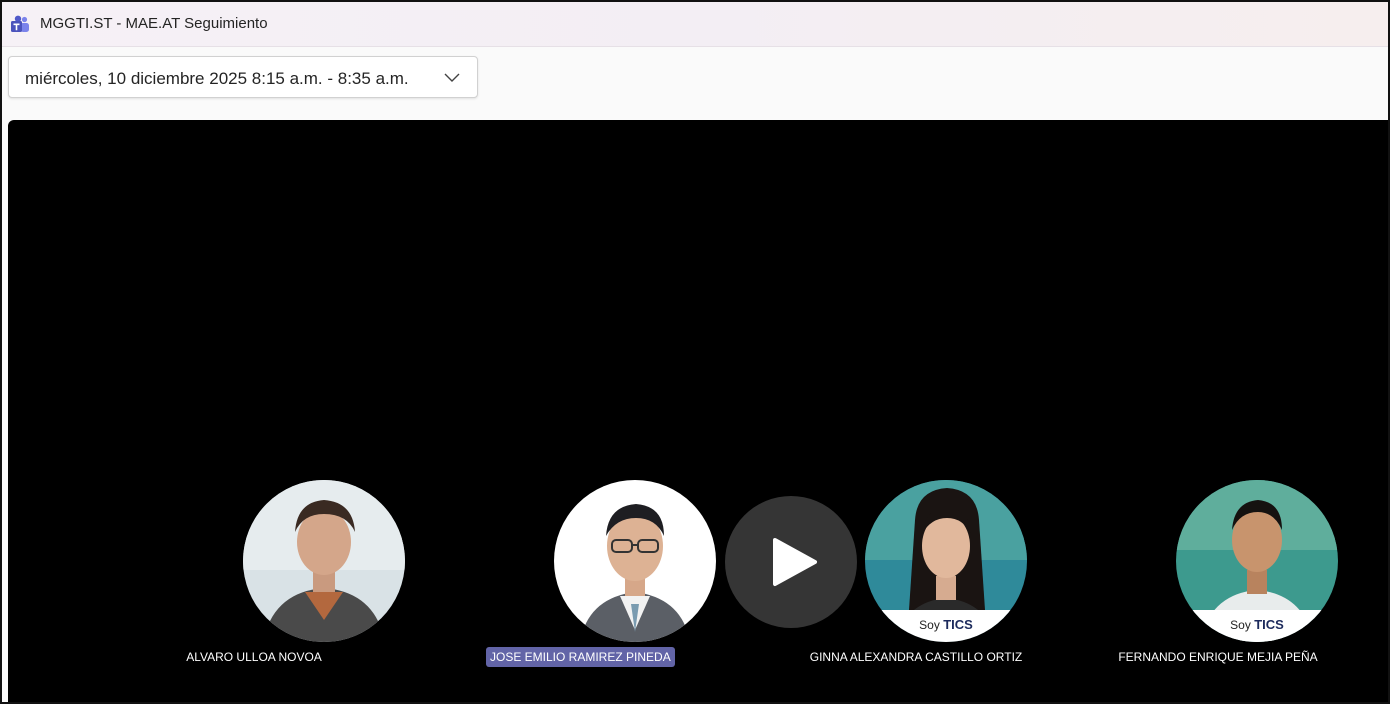 The width and height of the screenshot is (1390, 704). I want to click on teams-icon, so click(20, 23).